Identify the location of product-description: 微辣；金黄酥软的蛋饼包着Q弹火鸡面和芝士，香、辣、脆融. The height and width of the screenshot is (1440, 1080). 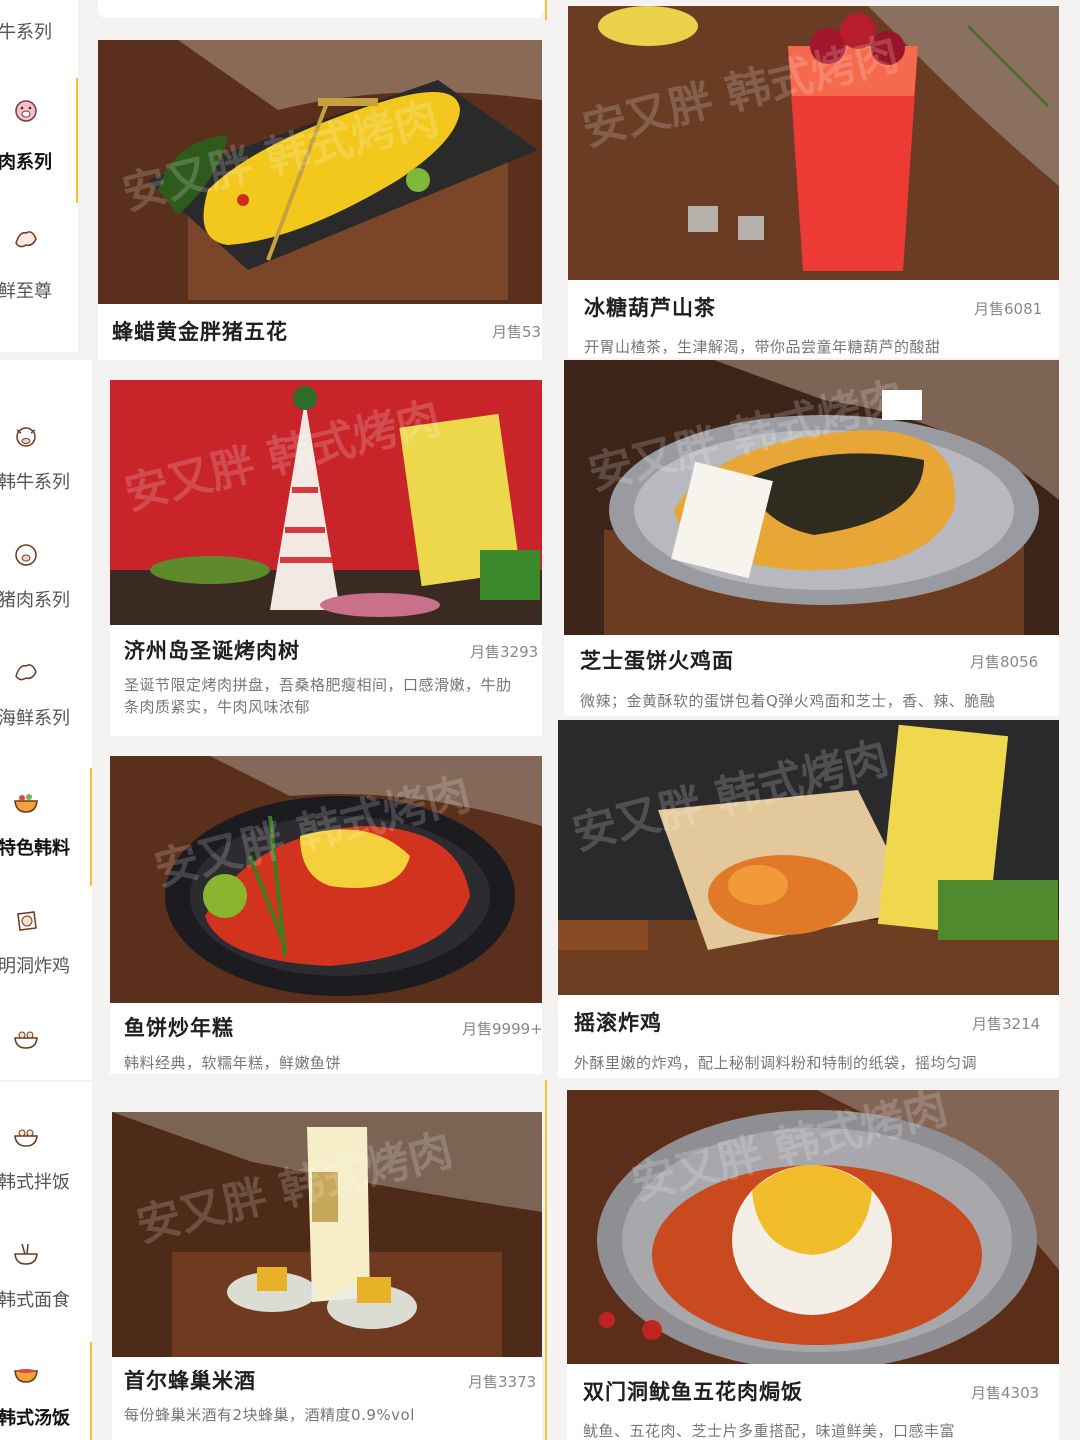
(788, 701).